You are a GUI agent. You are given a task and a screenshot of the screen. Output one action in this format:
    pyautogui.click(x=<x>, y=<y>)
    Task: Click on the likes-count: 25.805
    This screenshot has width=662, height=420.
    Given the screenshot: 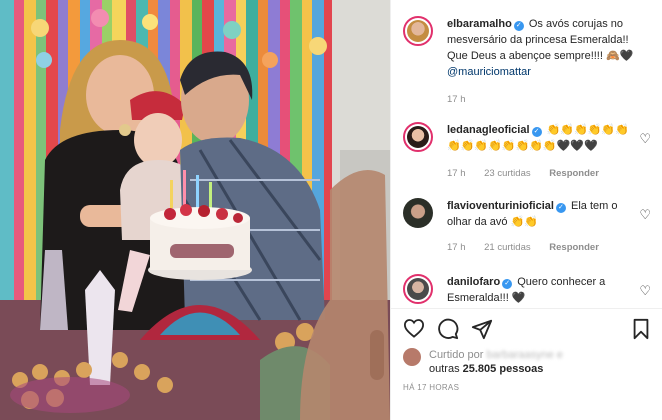 What is the action you would take?
    pyautogui.click(x=479, y=369)
    